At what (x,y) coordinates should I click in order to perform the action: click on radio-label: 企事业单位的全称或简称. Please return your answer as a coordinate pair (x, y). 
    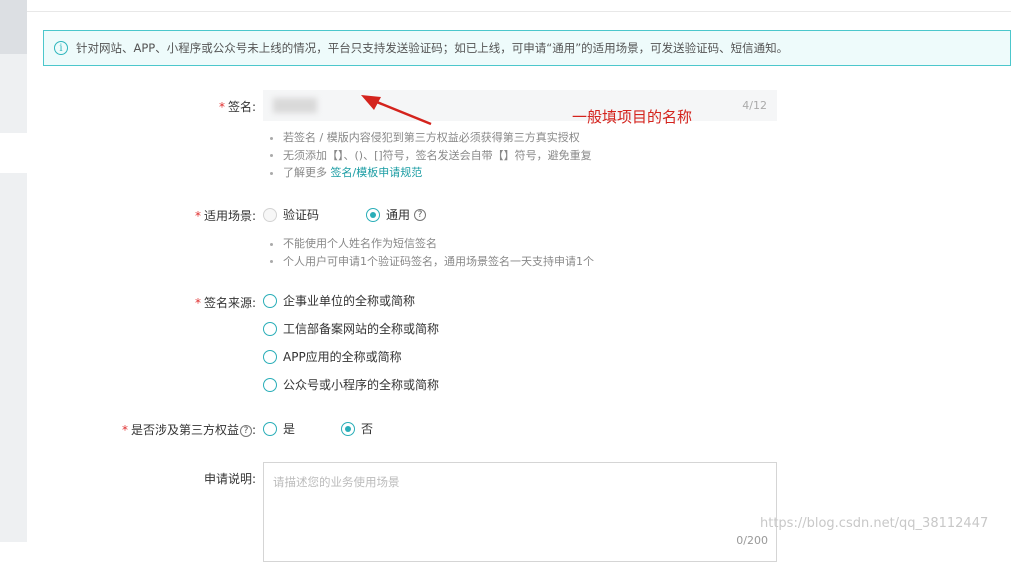
    Looking at the image, I should click on (349, 301).